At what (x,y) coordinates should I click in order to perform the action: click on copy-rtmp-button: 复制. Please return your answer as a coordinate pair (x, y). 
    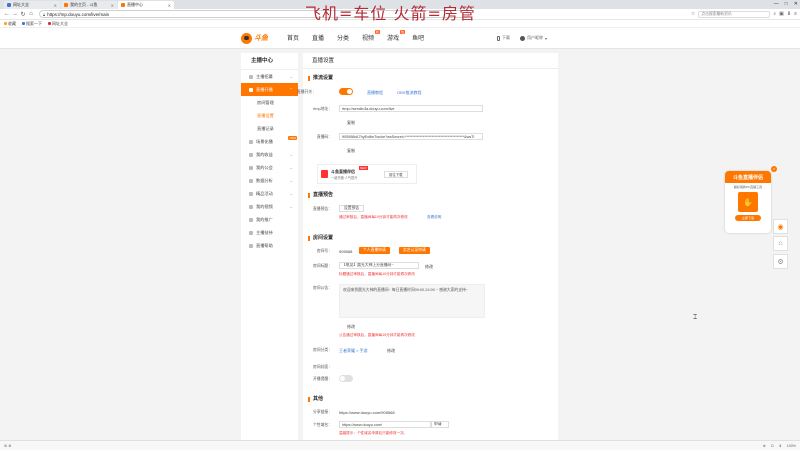
    Looking at the image, I should click on (351, 123).